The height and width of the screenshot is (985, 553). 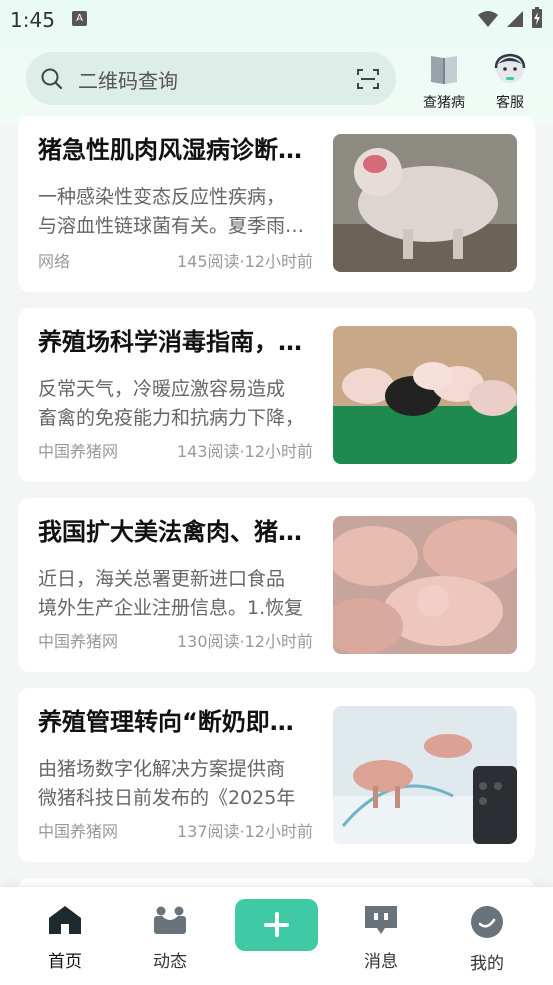 What do you see at coordinates (276, 19) in the screenshot?
I see `status-bar: 1:45 A` at bounding box center [276, 19].